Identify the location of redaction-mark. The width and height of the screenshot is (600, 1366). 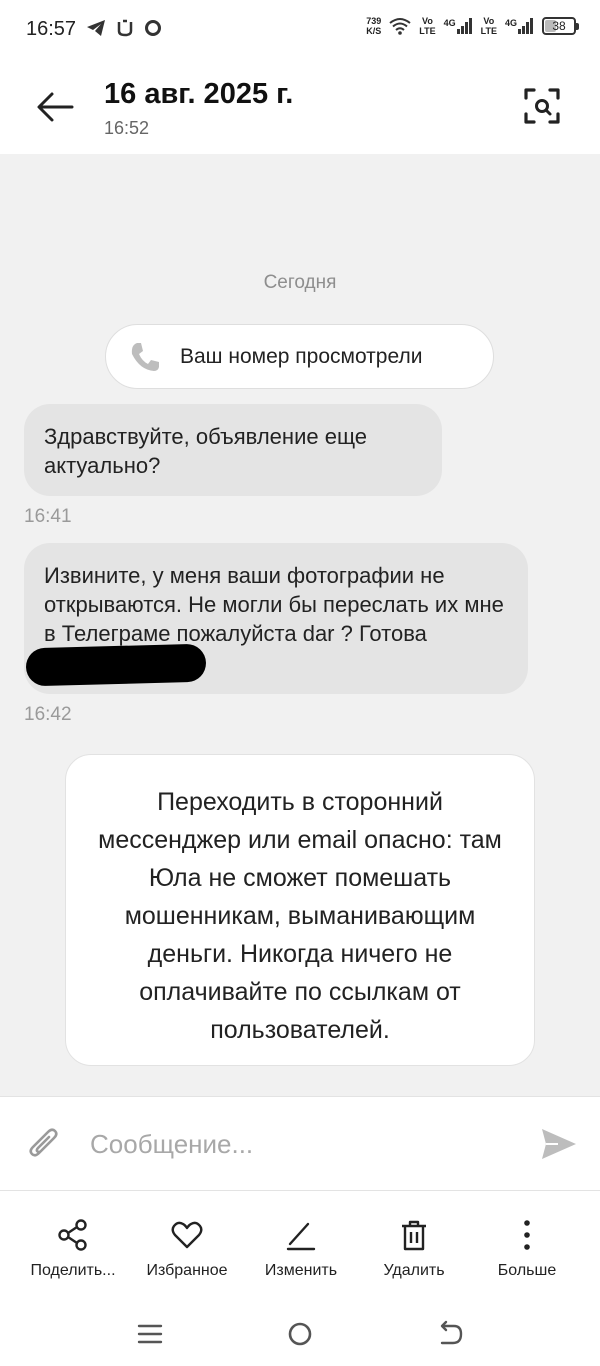
(116, 665).